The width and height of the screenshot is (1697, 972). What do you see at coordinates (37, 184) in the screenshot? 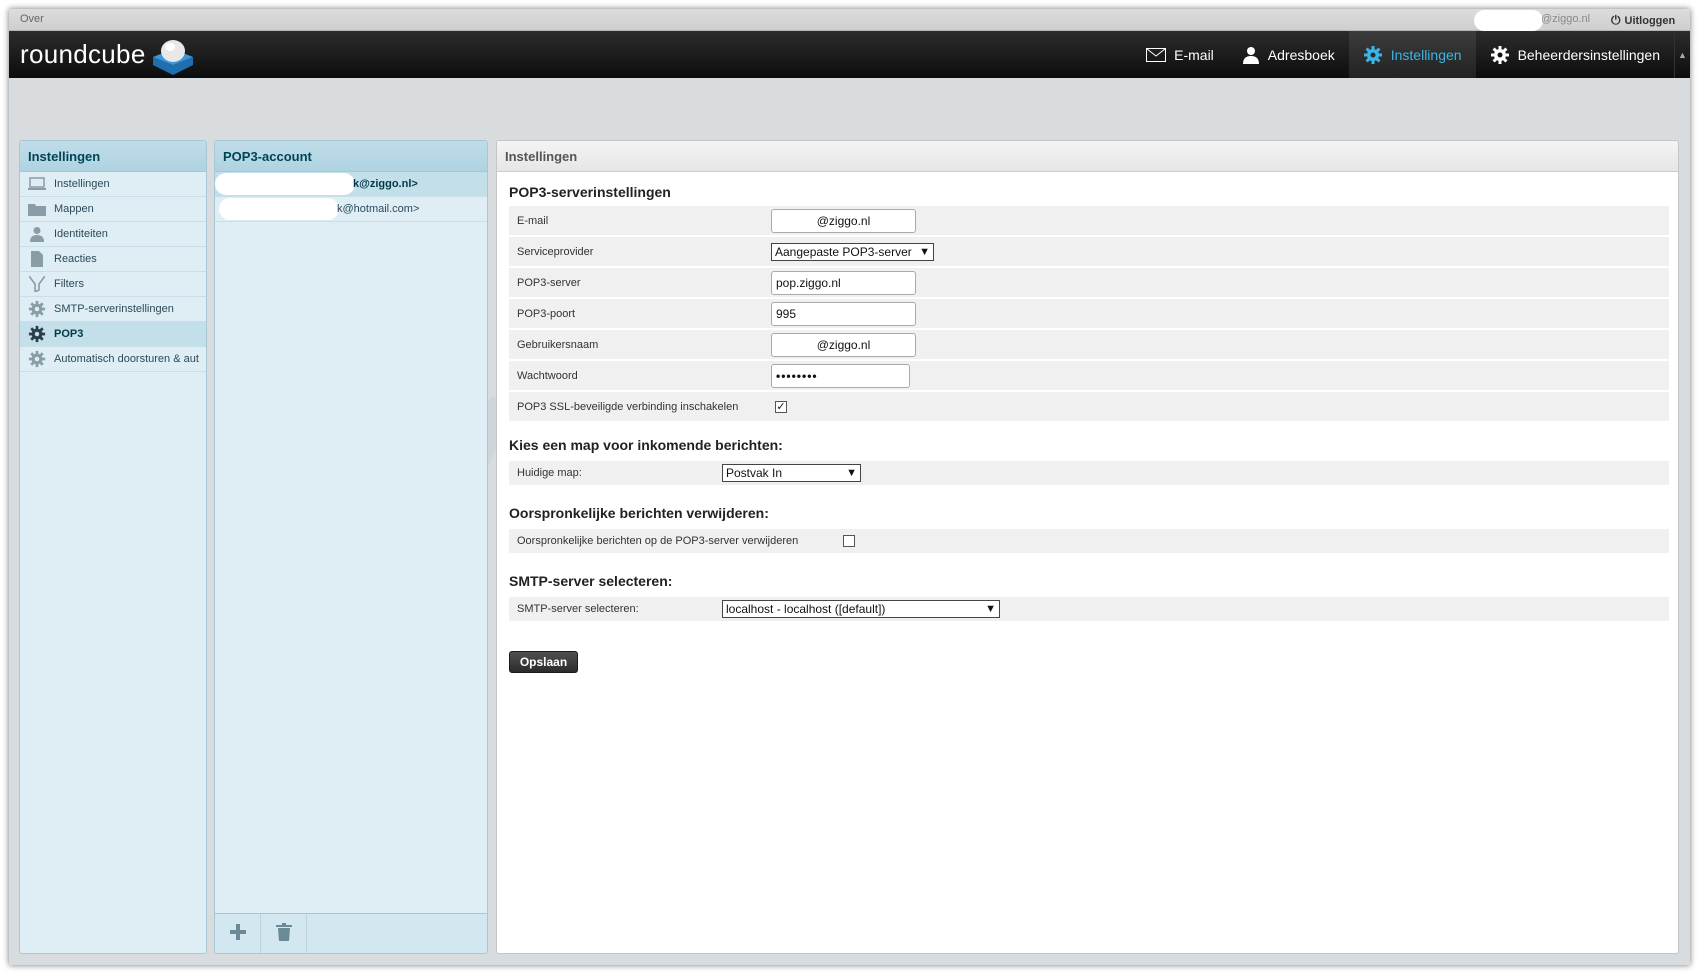
I see `laptop-icon` at bounding box center [37, 184].